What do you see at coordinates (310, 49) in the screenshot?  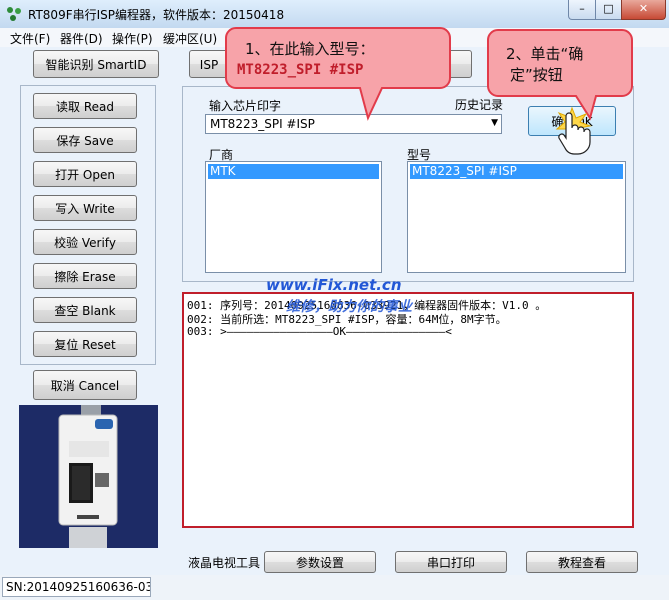 I see `callout-1-line1: 1、在此输入型号：` at bounding box center [310, 49].